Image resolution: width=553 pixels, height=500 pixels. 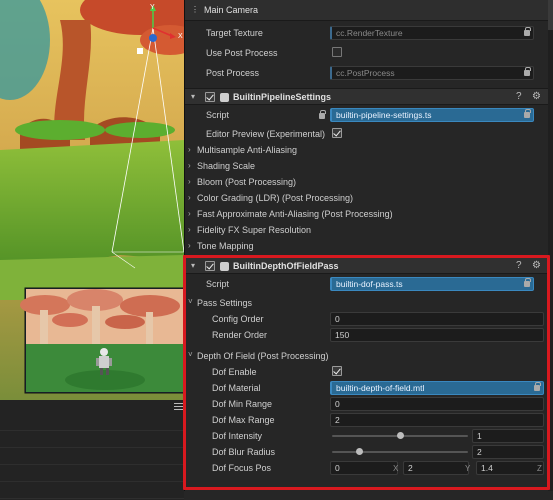 What do you see at coordinates (195, 10) in the screenshot?
I see `chevron-down-icon: ⋮` at bounding box center [195, 10].